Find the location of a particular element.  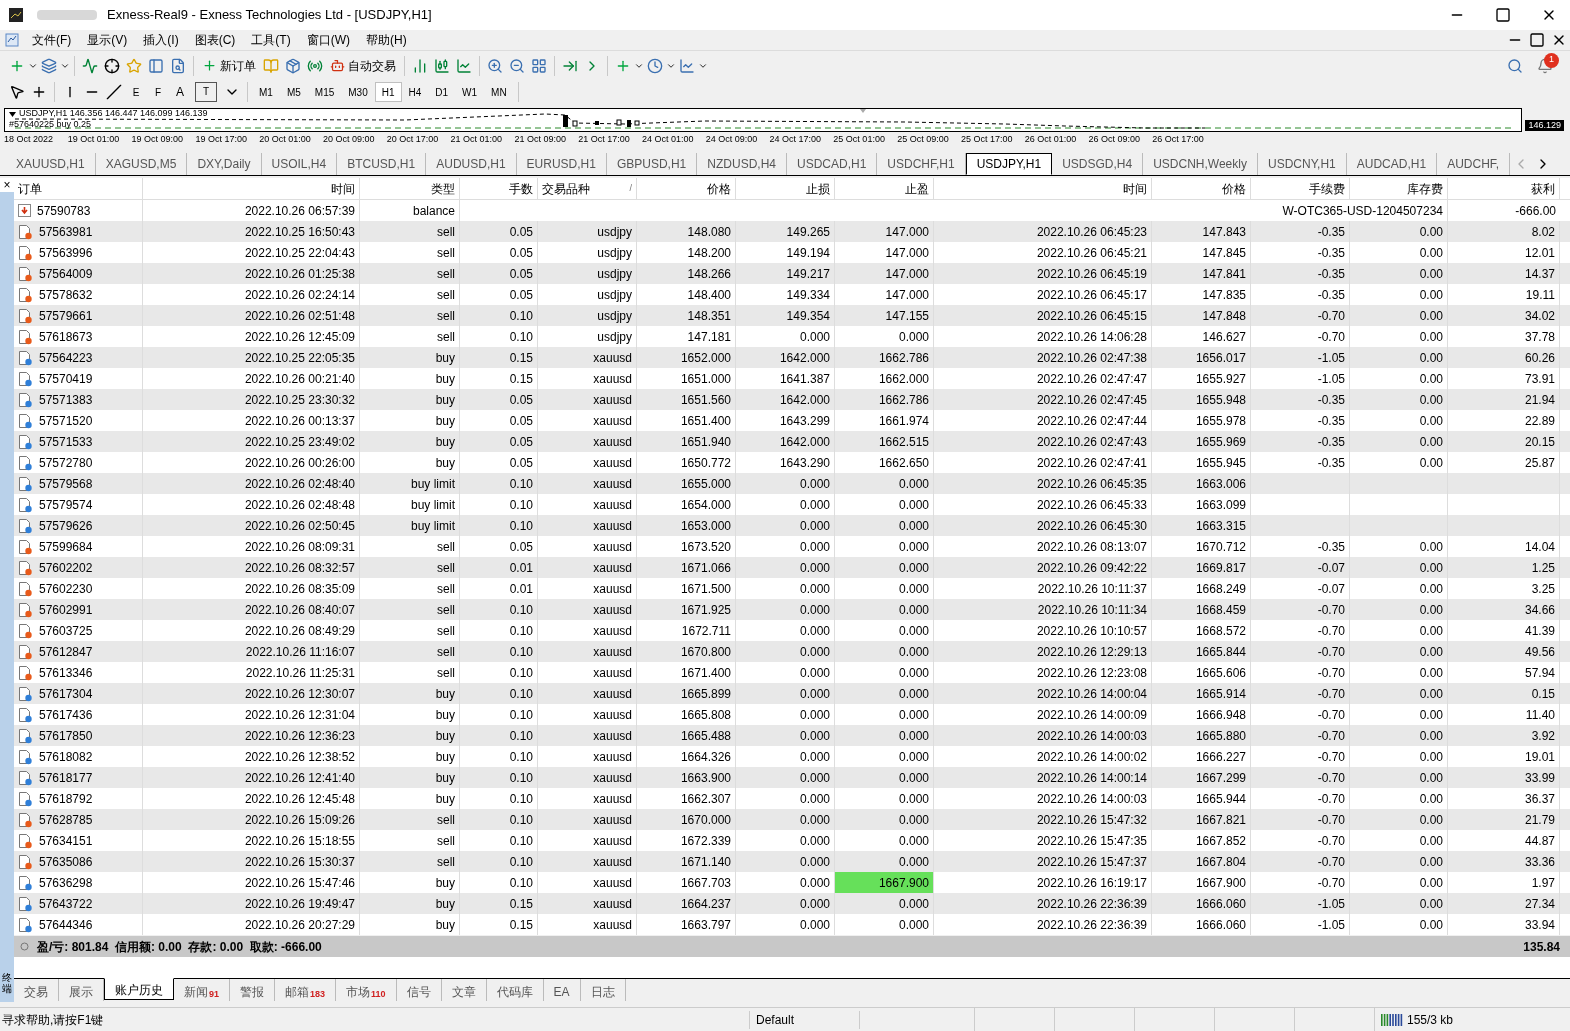

chart-tab: USDJPY,H1 is located at coordinates (1009, 164).